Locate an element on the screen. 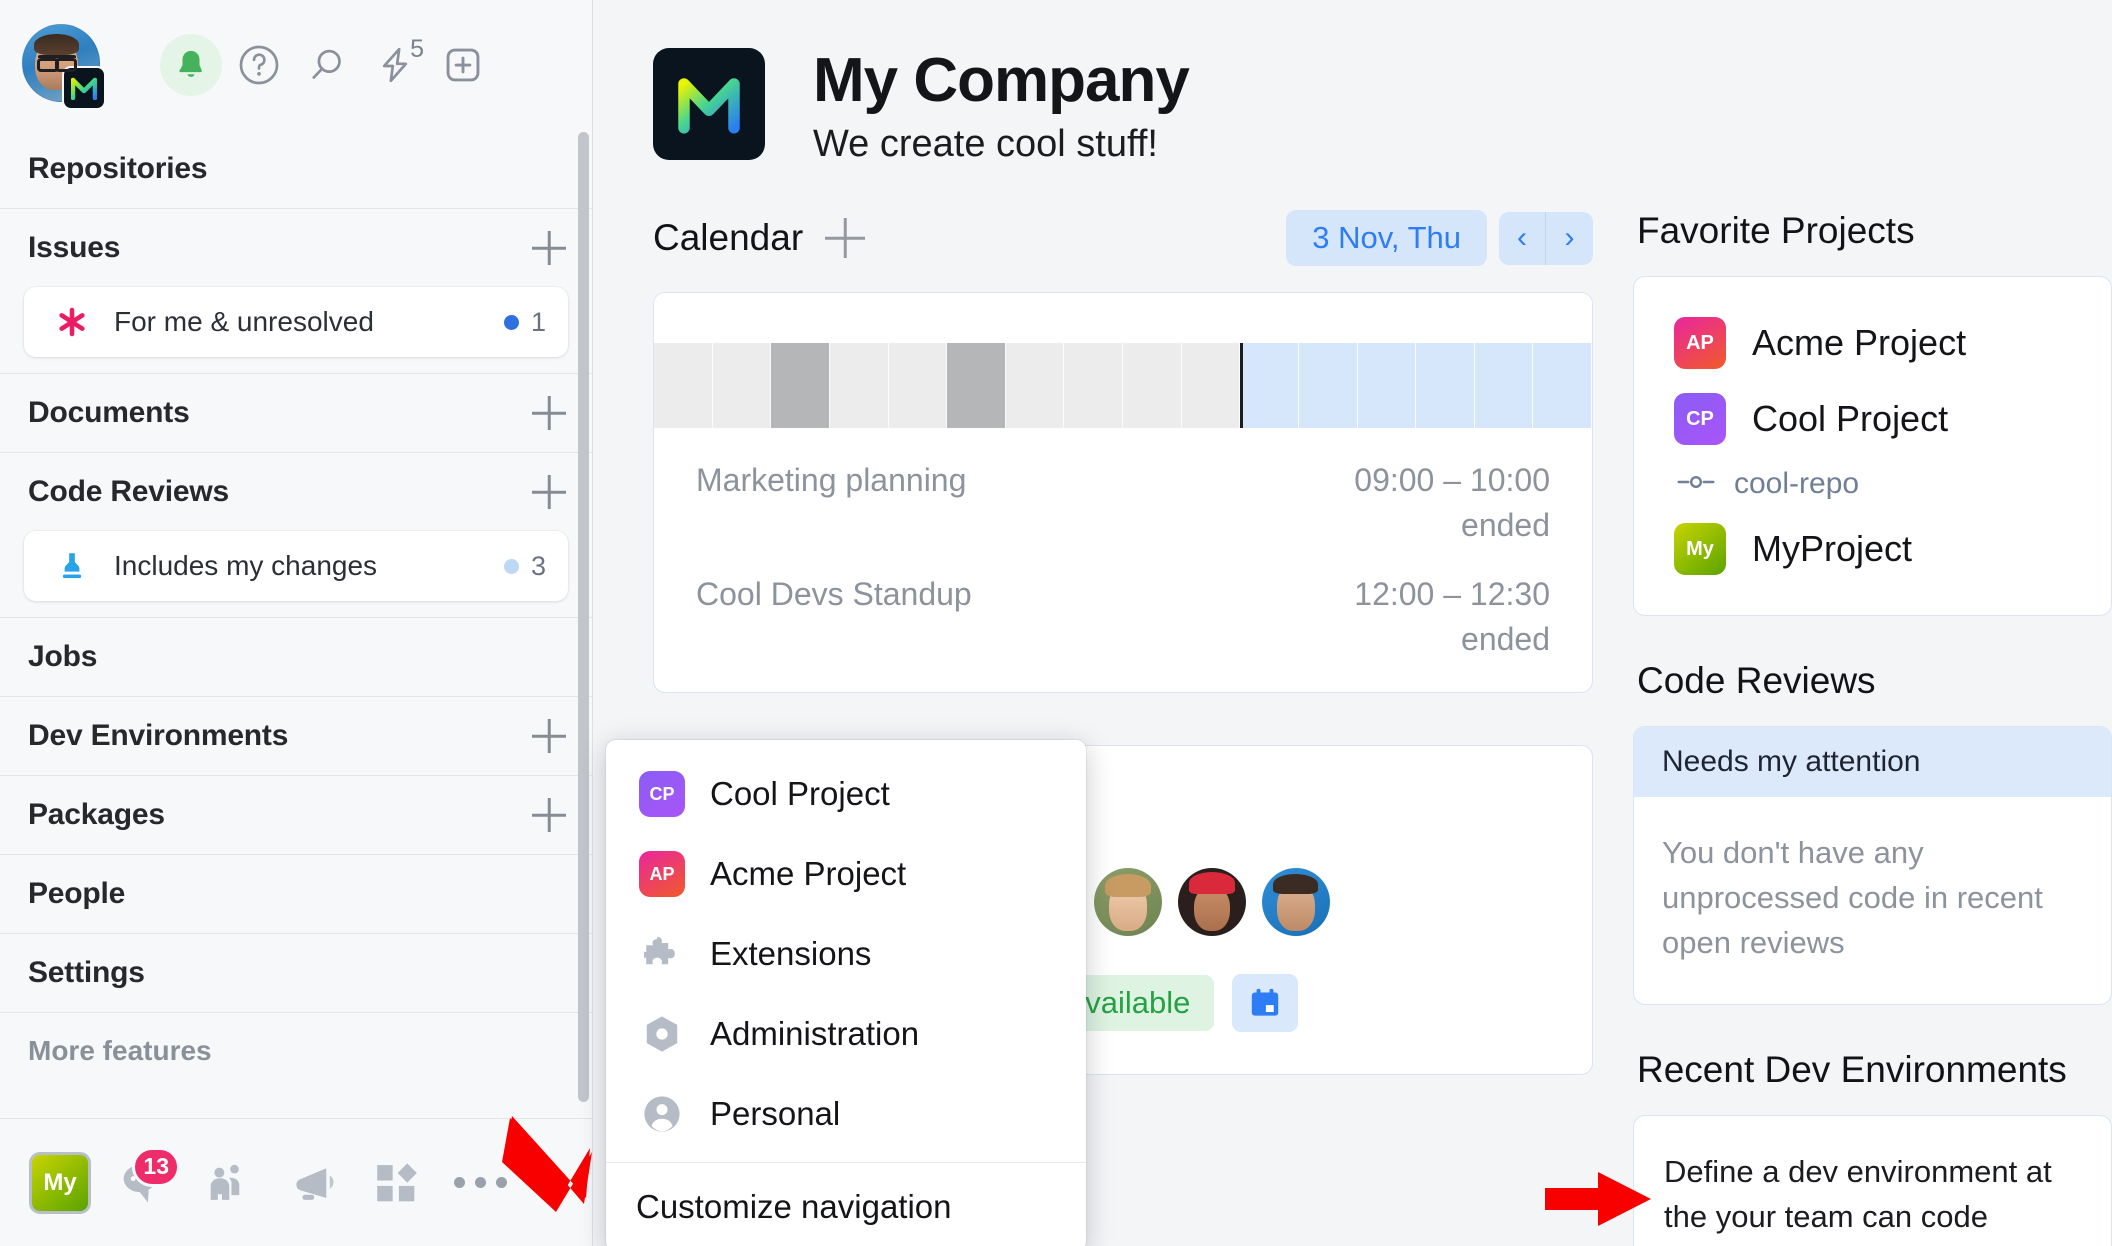 This screenshot has width=2112, height=1246. new-item-plus-icon is located at coordinates (463, 65).